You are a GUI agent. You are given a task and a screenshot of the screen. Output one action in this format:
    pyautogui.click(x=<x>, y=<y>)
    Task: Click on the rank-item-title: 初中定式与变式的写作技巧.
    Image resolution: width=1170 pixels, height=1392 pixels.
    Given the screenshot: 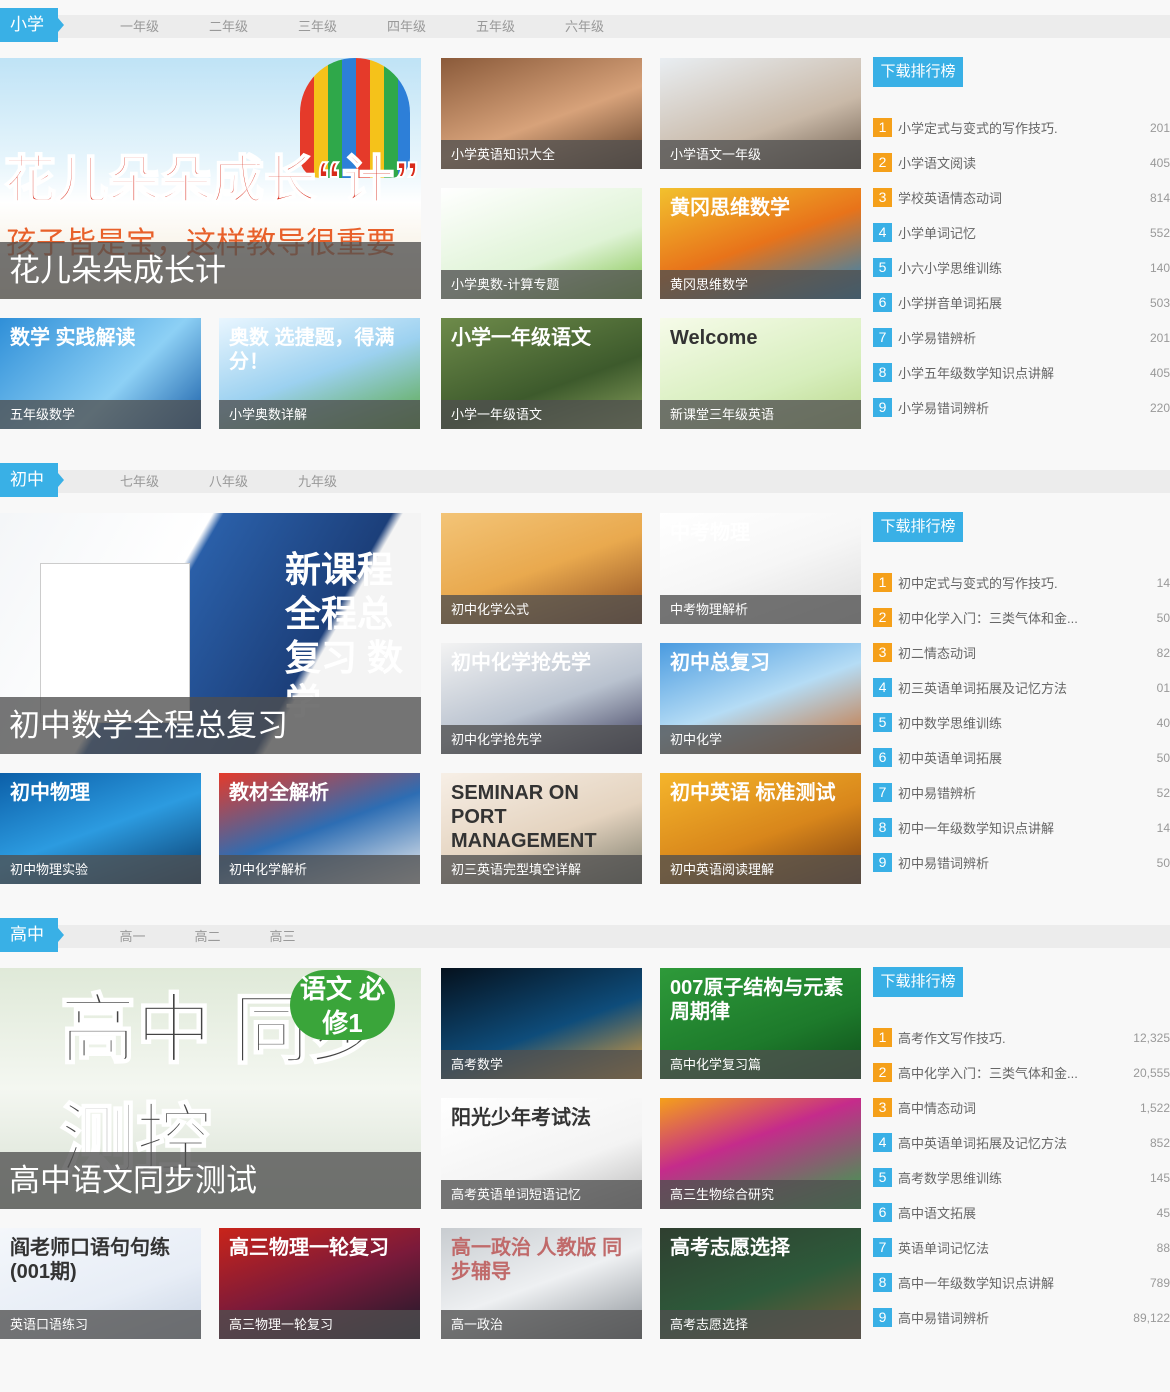 What is the action you would take?
    pyautogui.click(x=1034, y=582)
    